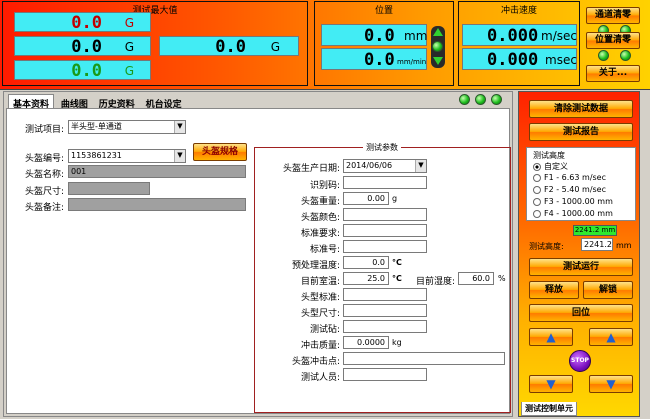 The height and width of the screenshot is (419, 650). What do you see at coordinates (385, 246) in the screenshot?
I see `std-no-field` at bounding box center [385, 246].